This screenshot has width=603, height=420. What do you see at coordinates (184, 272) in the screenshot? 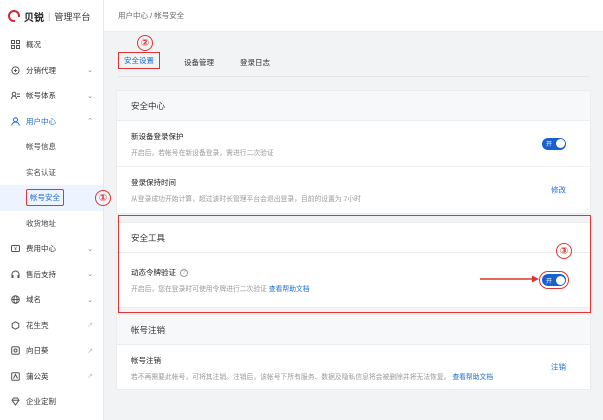
I see `help-icon: ?` at bounding box center [184, 272].